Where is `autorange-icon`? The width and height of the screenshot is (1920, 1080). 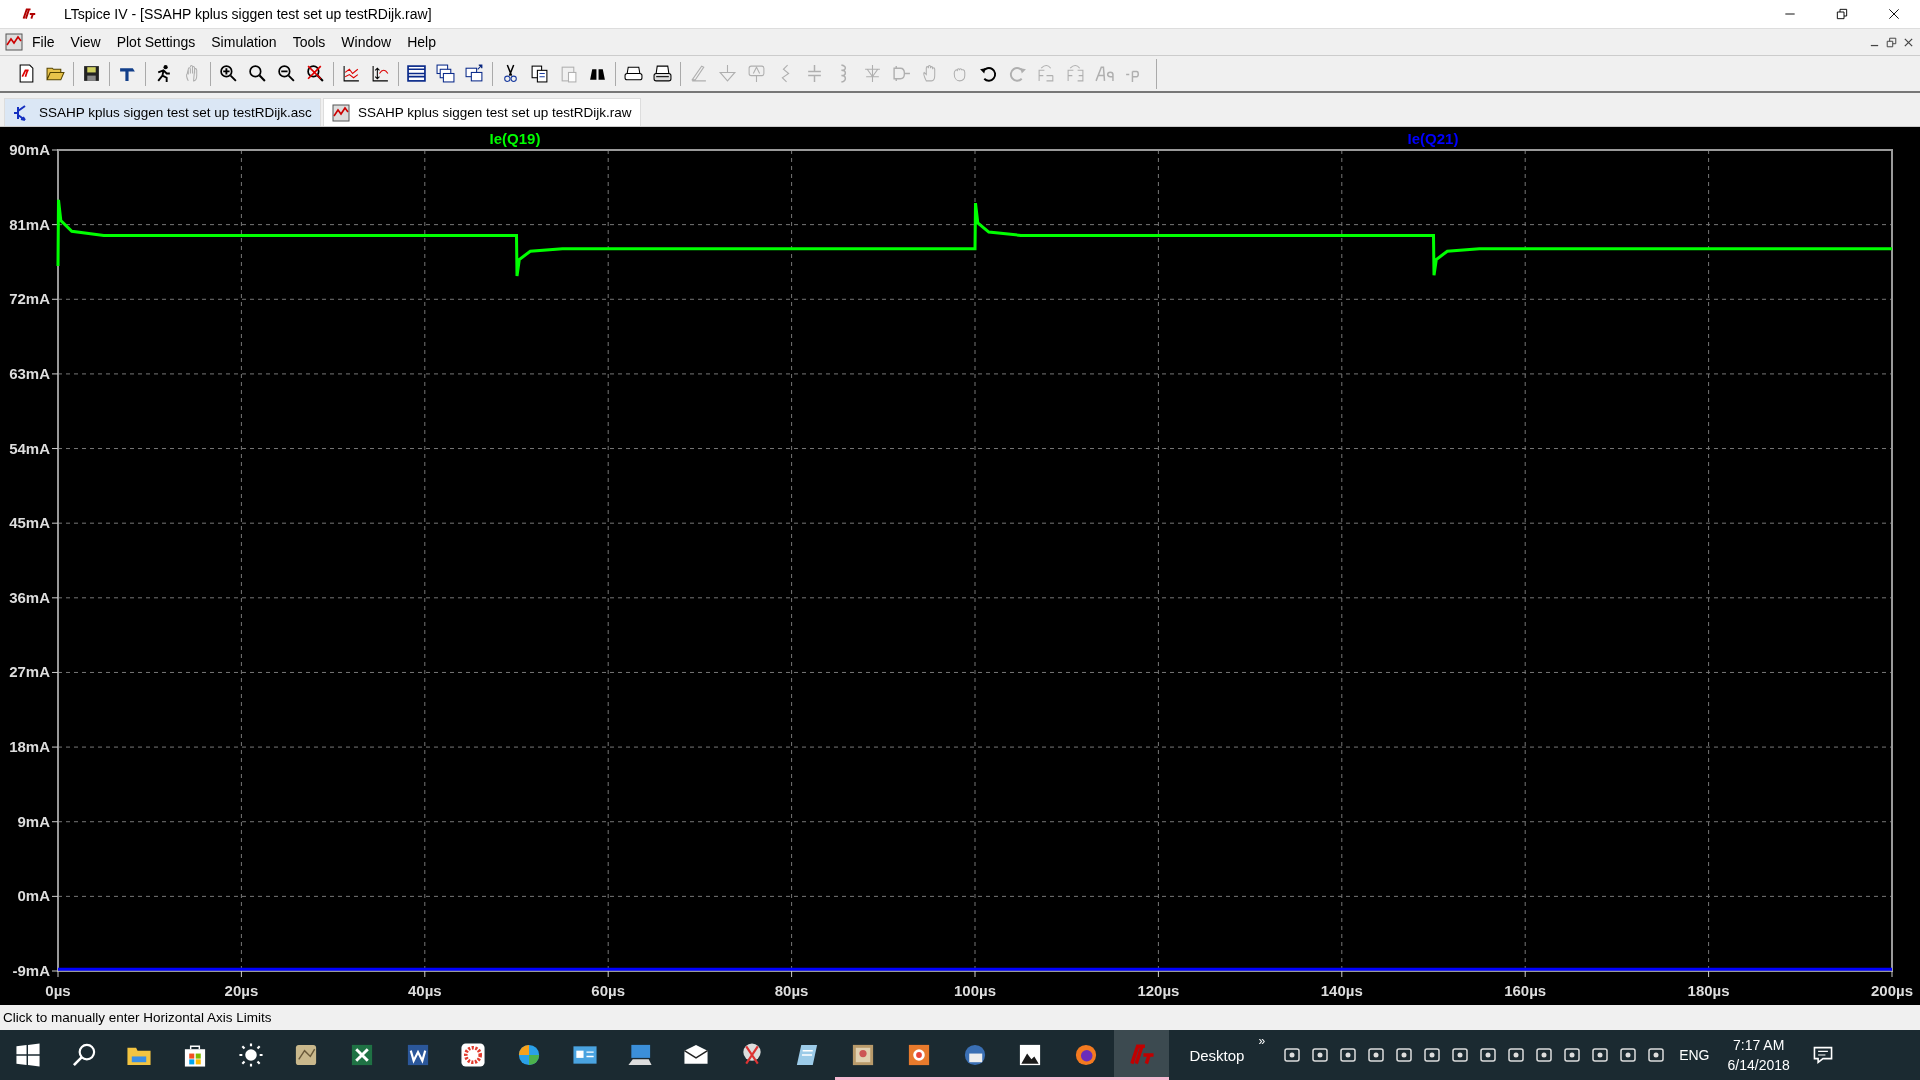
autorange-icon is located at coordinates (351, 73).